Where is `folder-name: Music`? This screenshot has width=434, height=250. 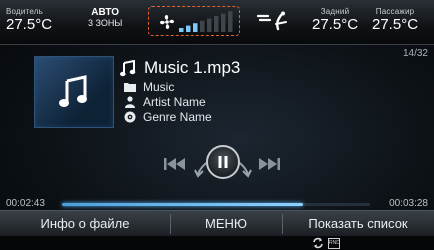 folder-name: Music is located at coordinates (159, 87).